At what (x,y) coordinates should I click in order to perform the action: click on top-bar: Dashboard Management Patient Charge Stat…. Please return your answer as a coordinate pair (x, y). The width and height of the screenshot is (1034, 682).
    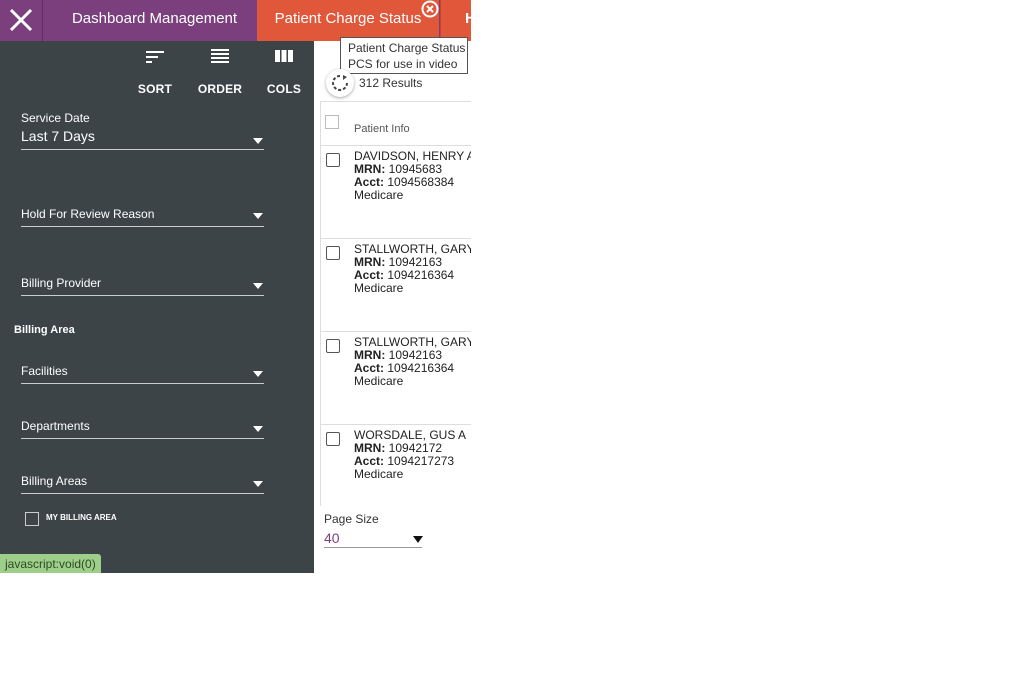
    Looking at the image, I should click on (235, 20).